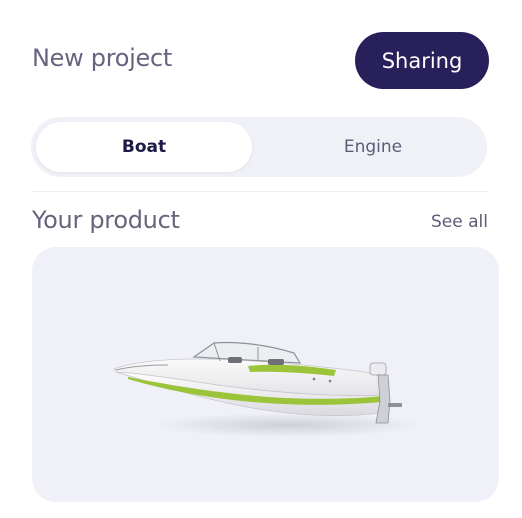 The width and height of the screenshot is (522, 518). I want to click on see-all-link: See all, so click(459, 222).